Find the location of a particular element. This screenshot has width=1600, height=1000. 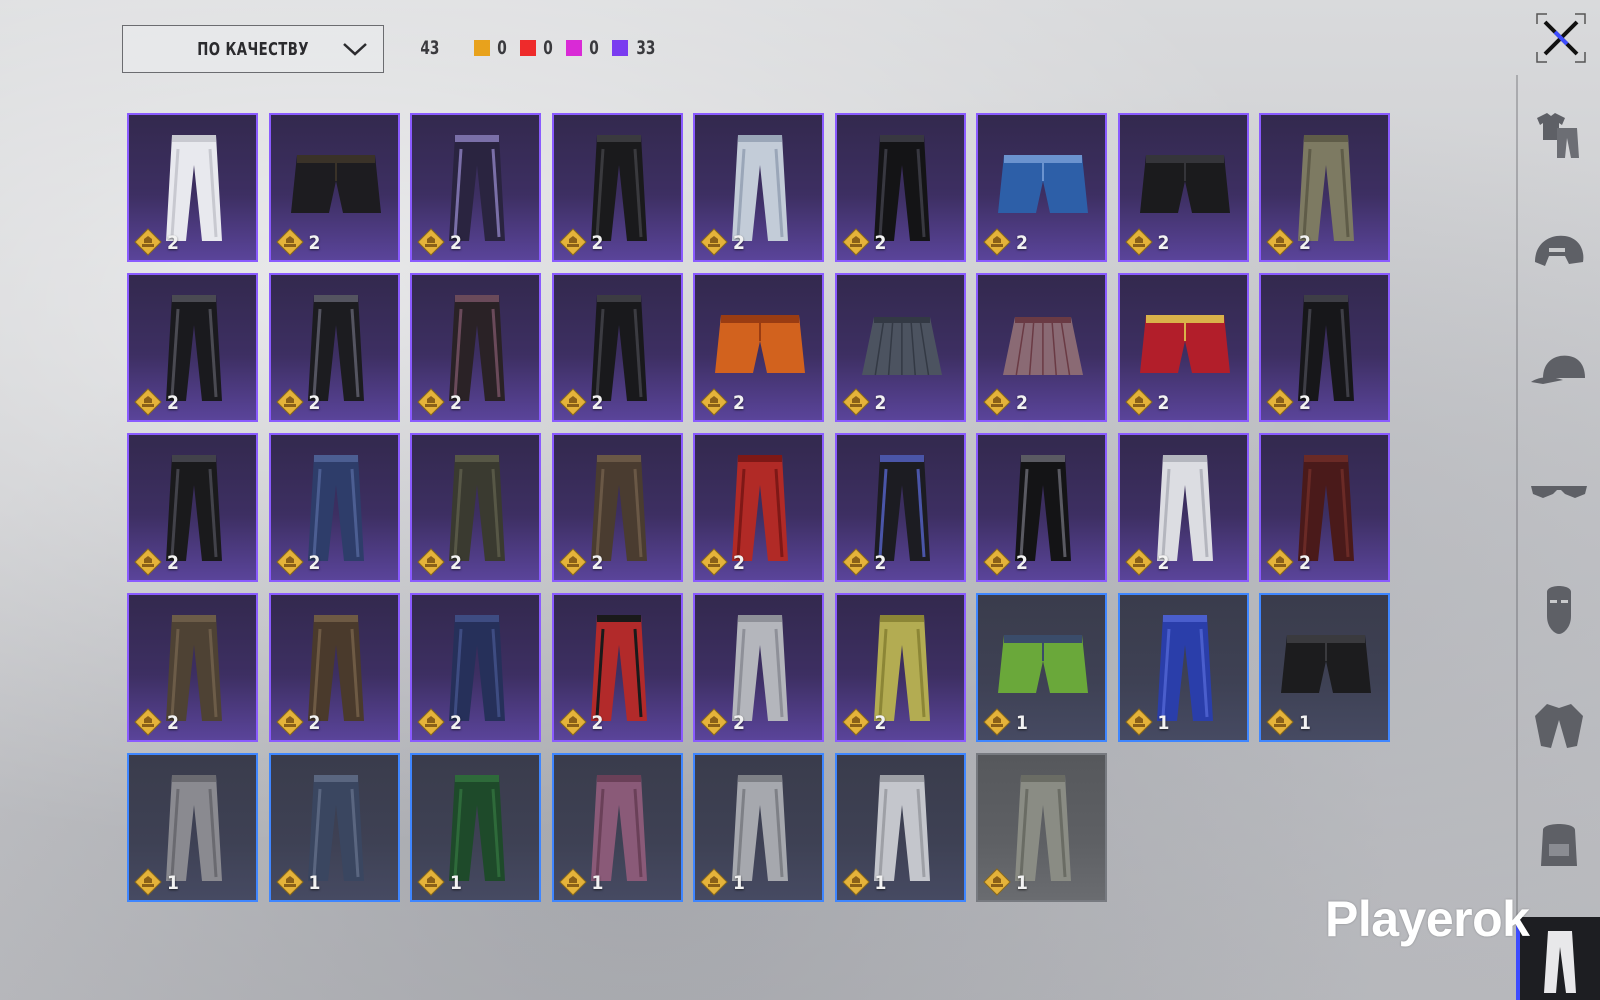

red-trousers-icon is located at coordinates (760, 508).